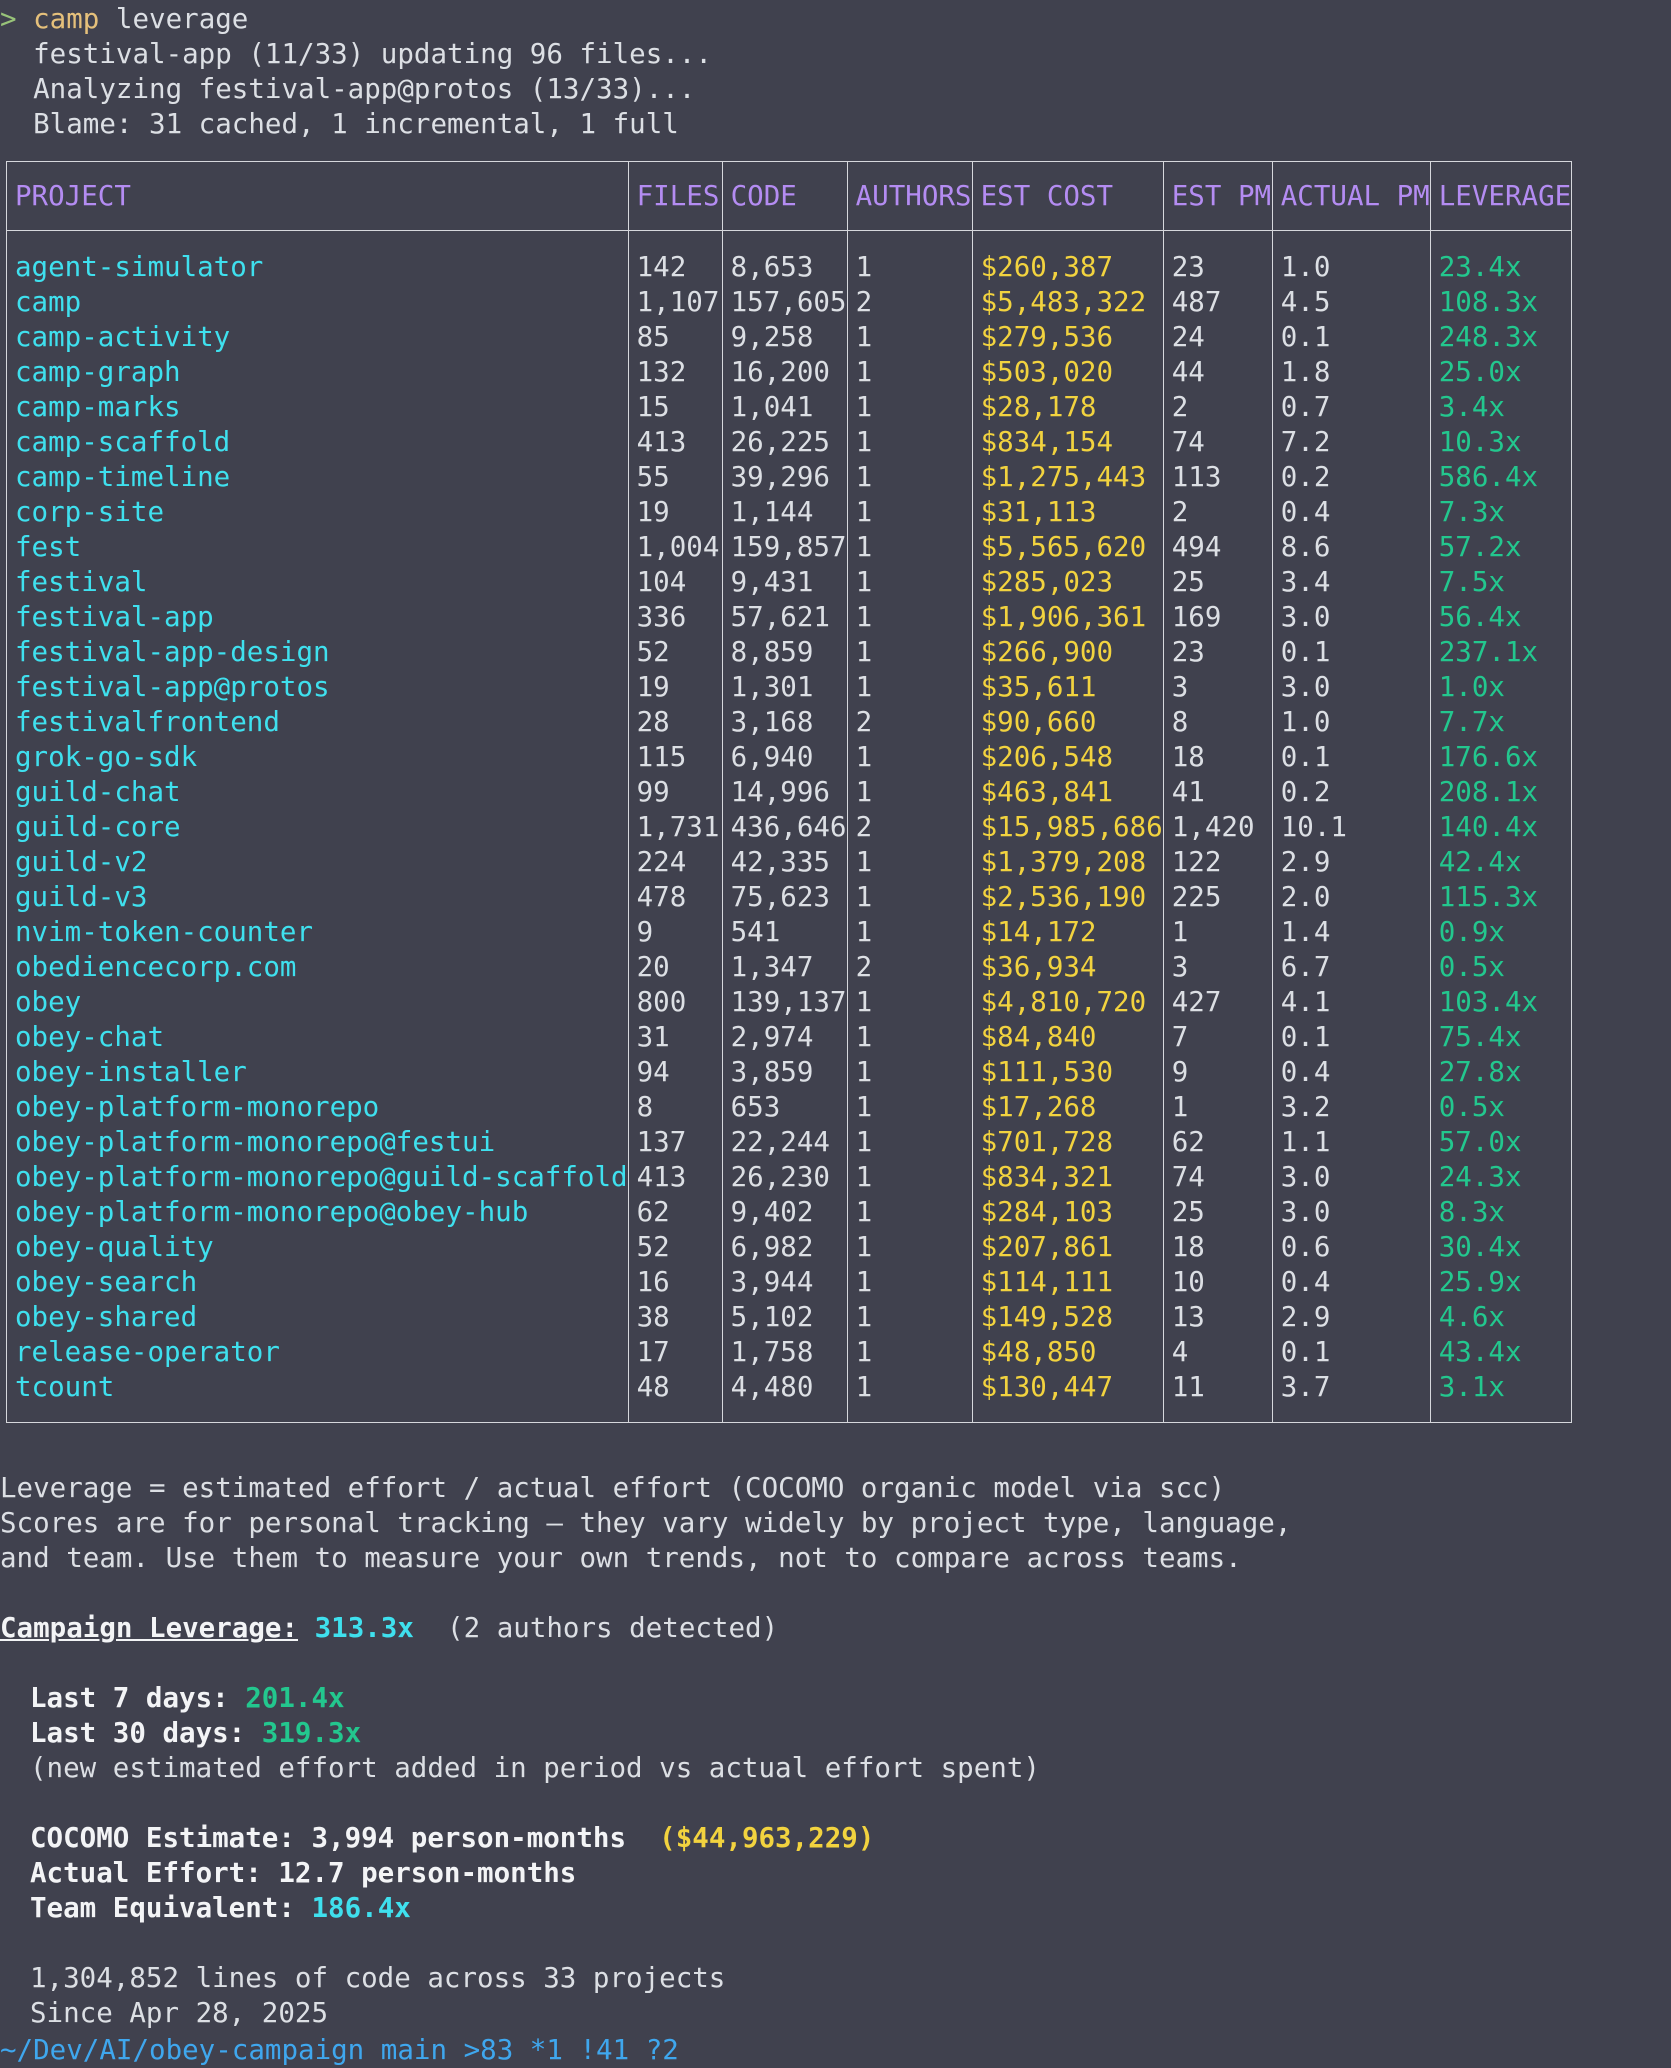  What do you see at coordinates (675, 792) in the screenshot?
I see `cell-files: 99` at bounding box center [675, 792].